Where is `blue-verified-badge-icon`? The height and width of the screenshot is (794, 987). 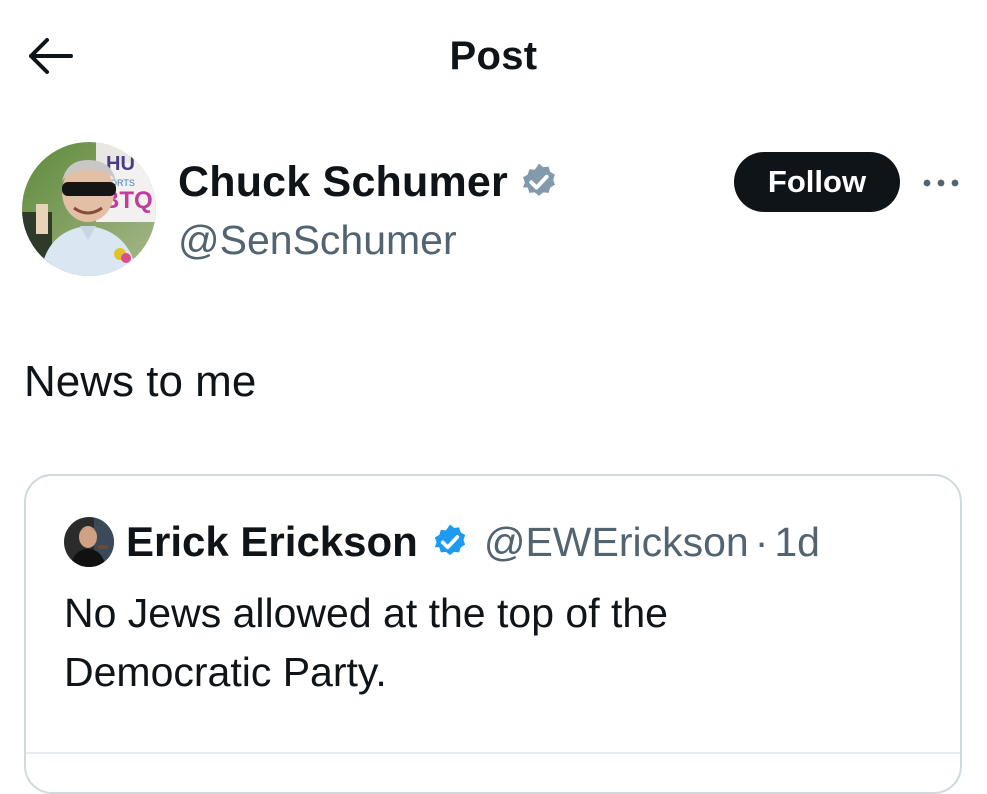 blue-verified-badge-icon is located at coordinates (449, 540).